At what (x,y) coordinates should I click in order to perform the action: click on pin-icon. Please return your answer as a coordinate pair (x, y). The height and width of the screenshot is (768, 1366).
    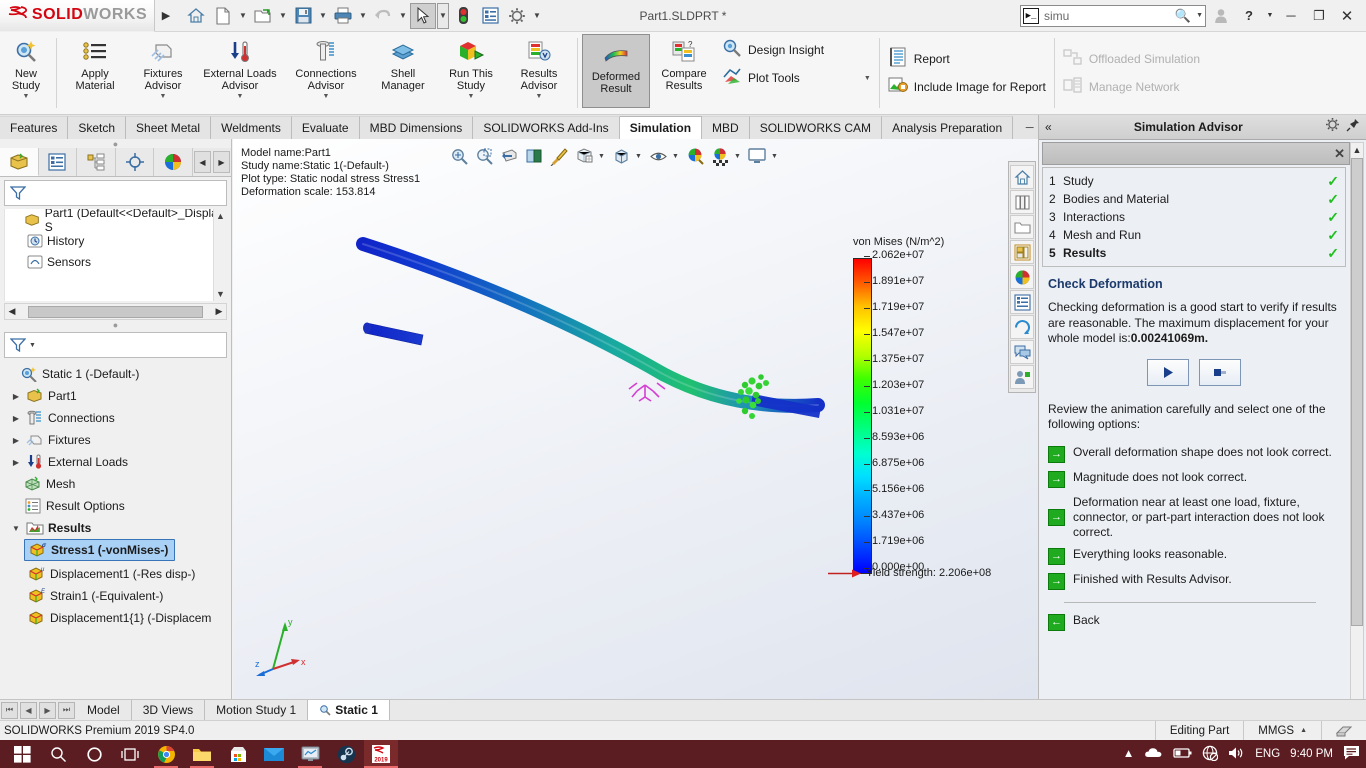
    Looking at the image, I should click on (1353, 127).